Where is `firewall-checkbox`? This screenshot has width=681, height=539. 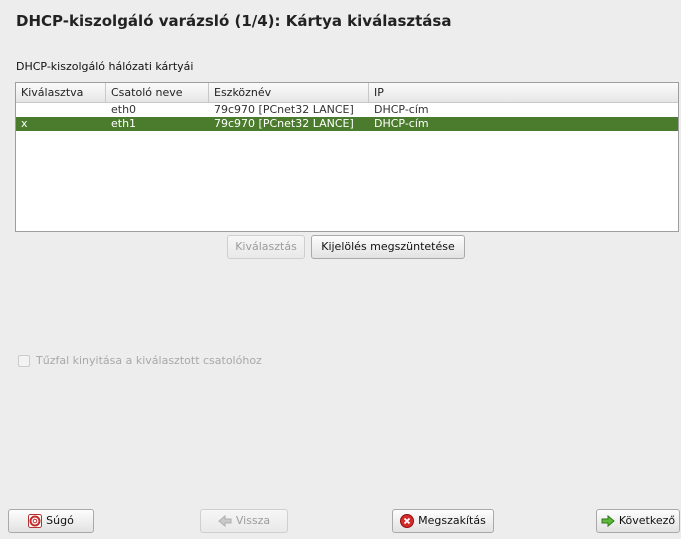 firewall-checkbox is located at coordinates (24, 360).